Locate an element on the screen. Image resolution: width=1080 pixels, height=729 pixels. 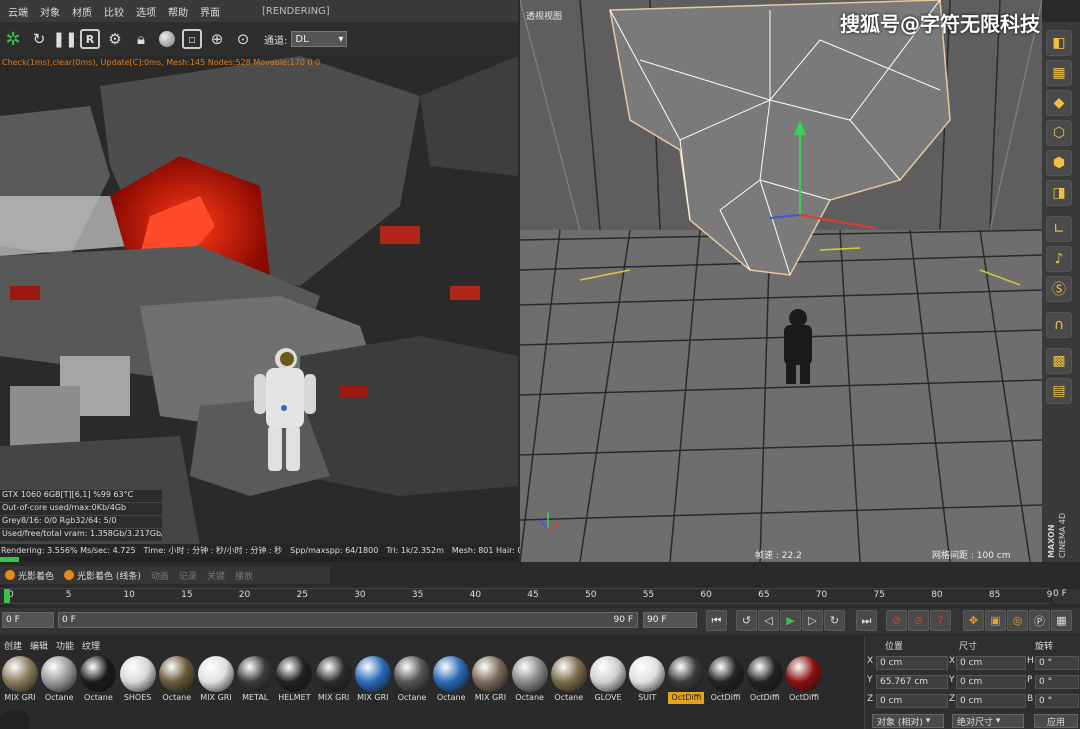
octane-logo-icon: ✲ is located at coordinates (13, 39).